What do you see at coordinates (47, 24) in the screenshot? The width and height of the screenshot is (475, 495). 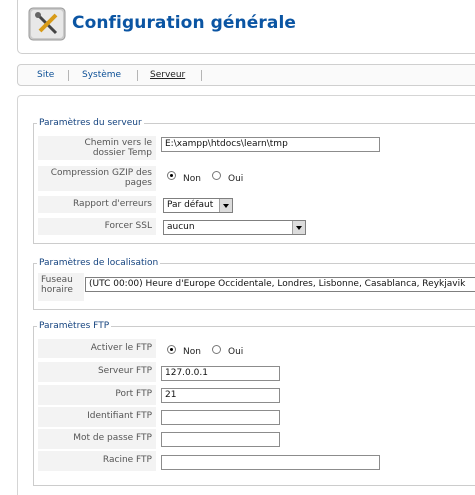 I see `tools-icon` at bounding box center [47, 24].